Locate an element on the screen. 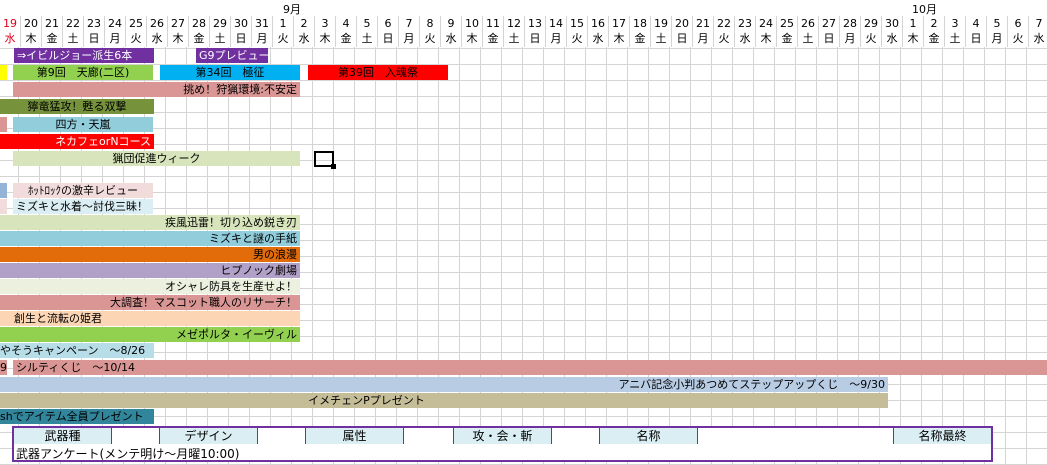 This screenshot has height=465, width=1047. event-bar: 疾風迅雷！切り込め鋭き刃 is located at coordinates (150, 222).